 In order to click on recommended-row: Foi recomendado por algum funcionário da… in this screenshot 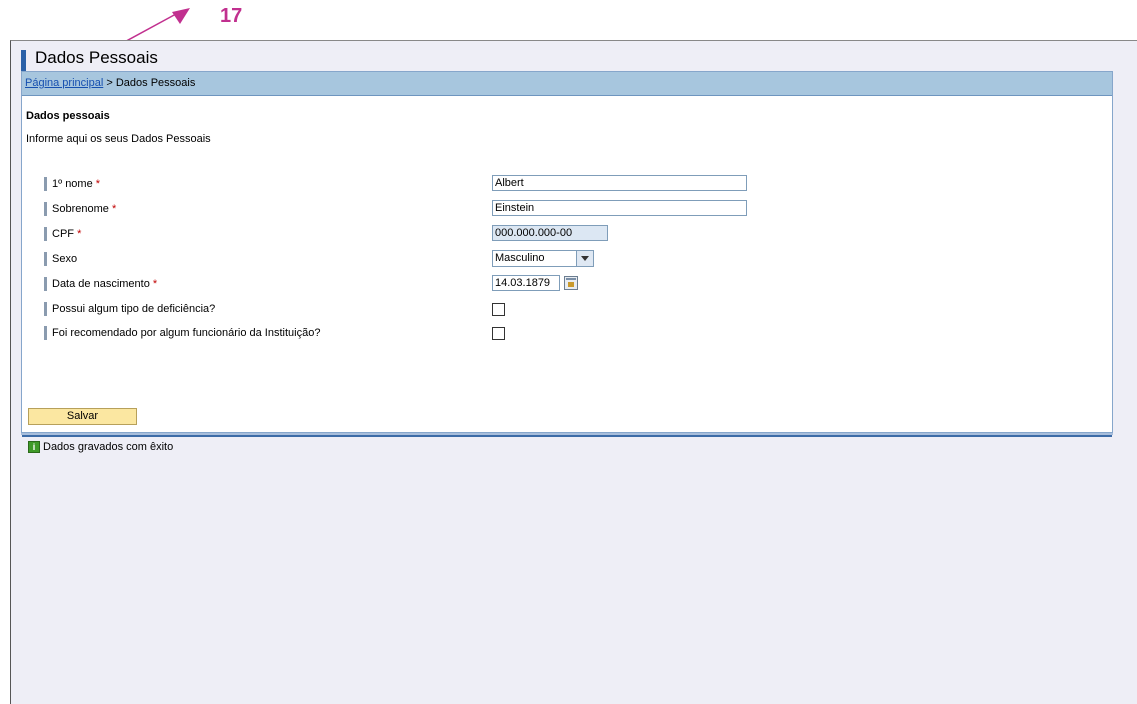, I will do `click(394, 333)`.